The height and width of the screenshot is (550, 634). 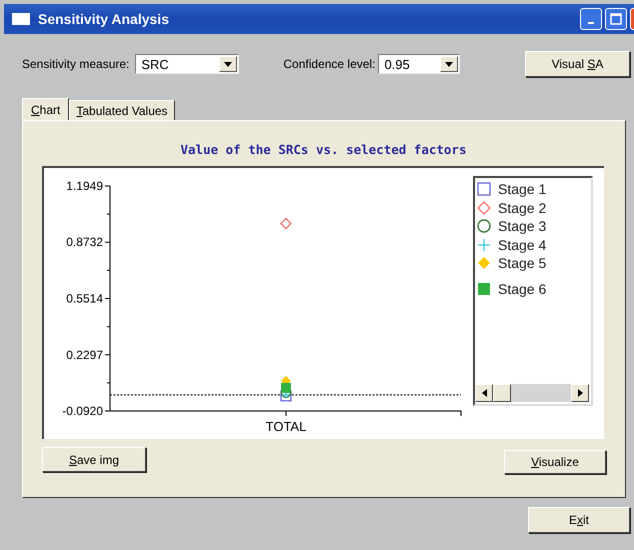 I want to click on scrollbar-thumb, so click(x=502, y=393).